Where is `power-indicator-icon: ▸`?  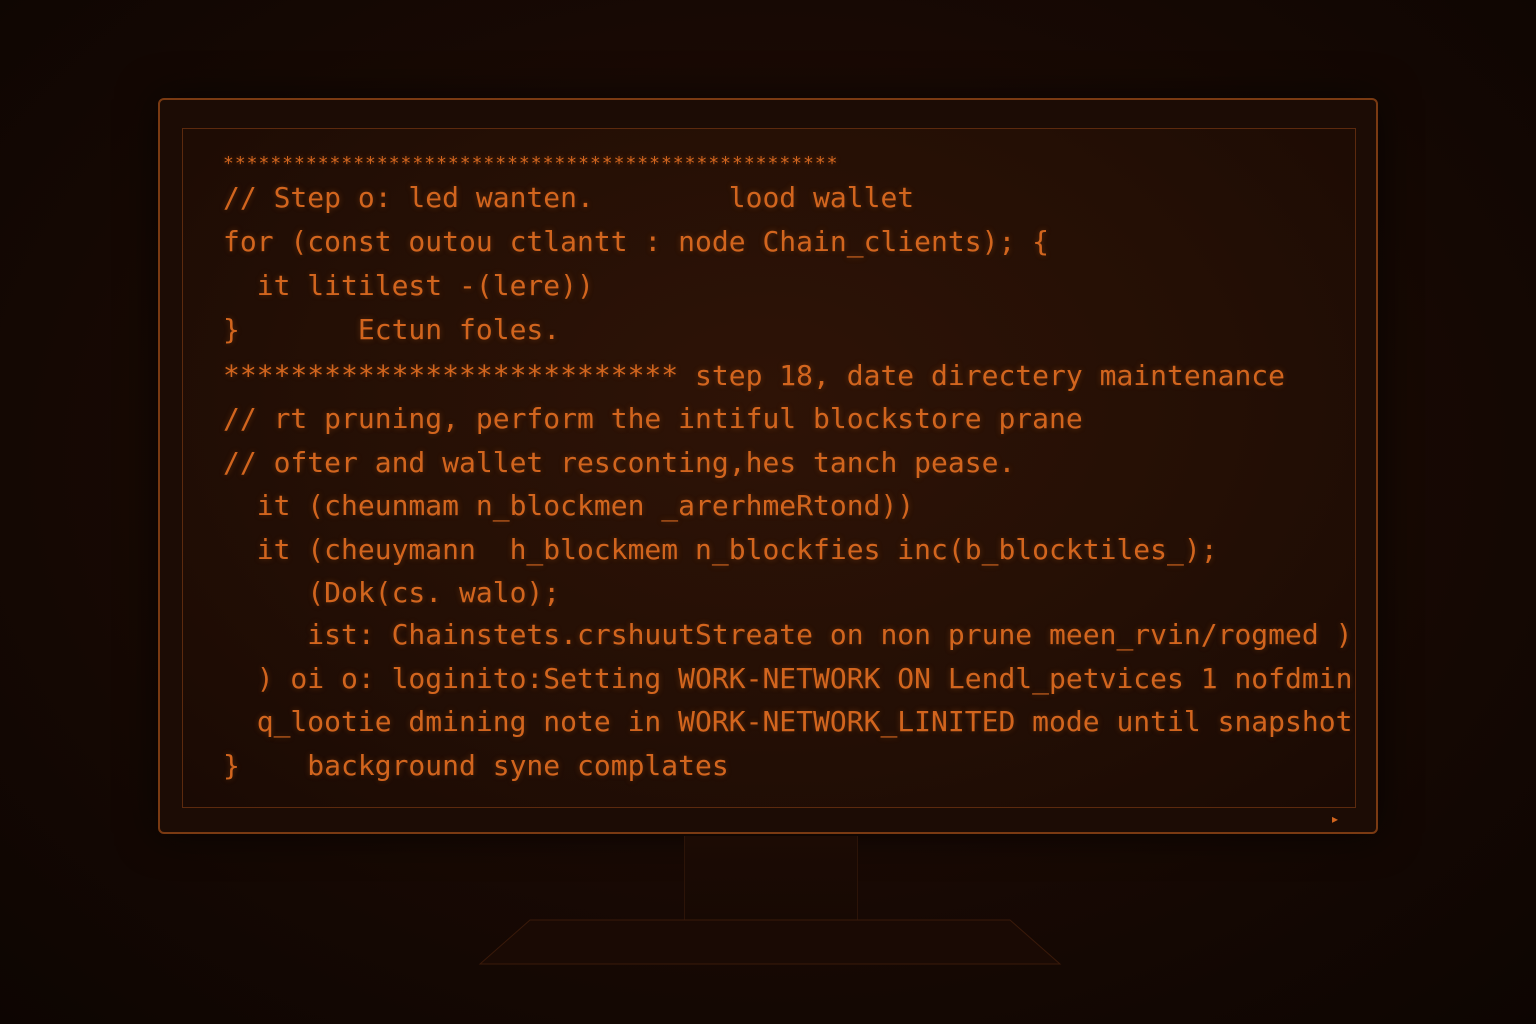
power-indicator-icon: ▸ is located at coordinates (1335, 819).